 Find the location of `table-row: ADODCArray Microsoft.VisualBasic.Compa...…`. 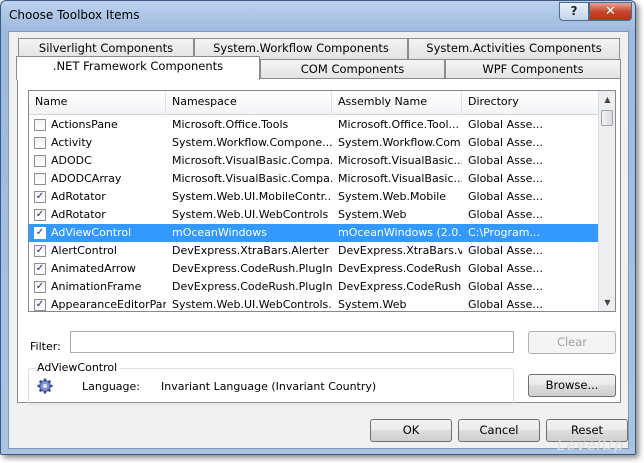

table-row: ADODCArray Microsoft.VisualBasic.Compa...… is located at coordinates (314, 179).